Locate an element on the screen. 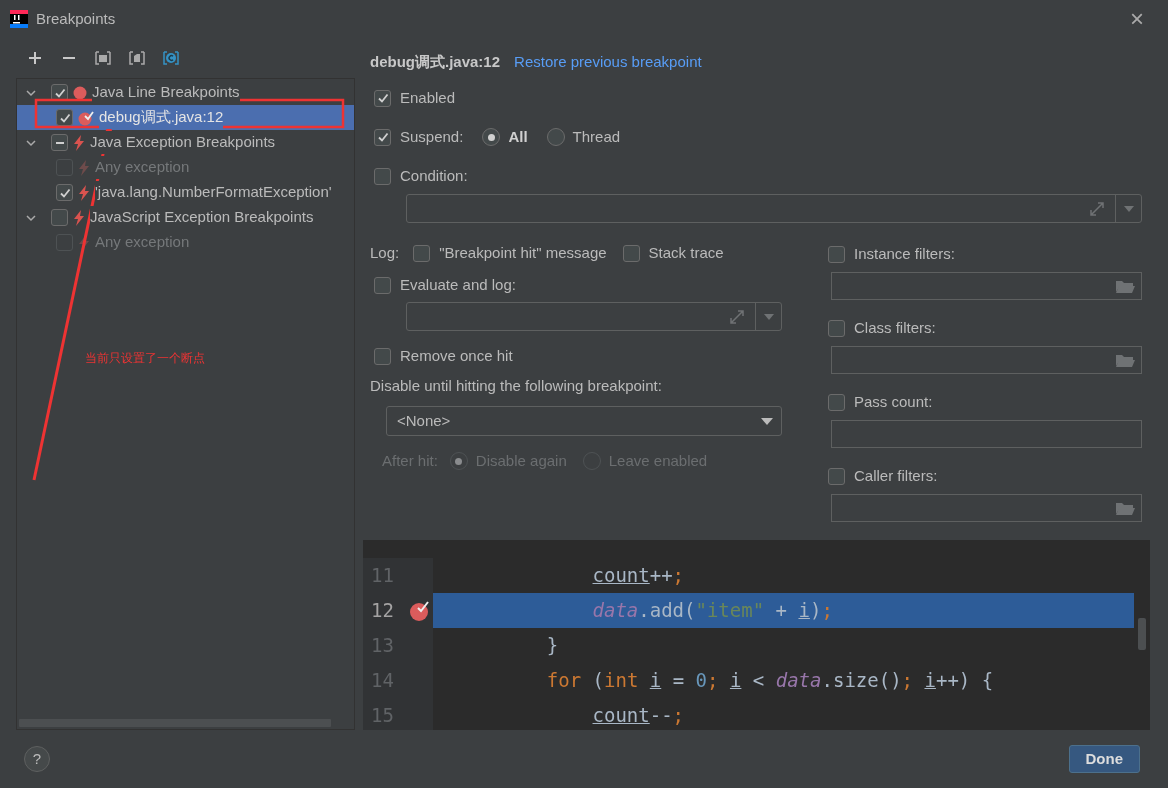  radio-label: Thread is located at coordinates (596, 136).